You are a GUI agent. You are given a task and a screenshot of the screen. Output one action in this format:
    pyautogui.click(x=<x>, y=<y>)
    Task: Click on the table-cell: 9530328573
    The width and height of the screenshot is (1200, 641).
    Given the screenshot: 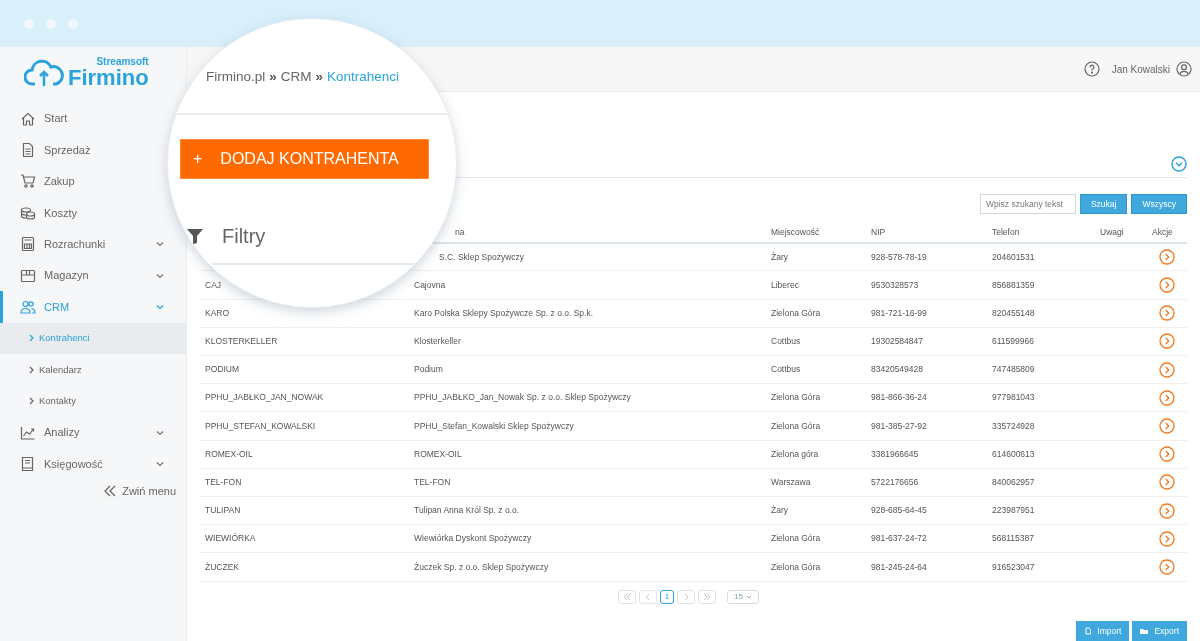 What is the action you would take?
    pyautogui.click(x=895, y=284)
    